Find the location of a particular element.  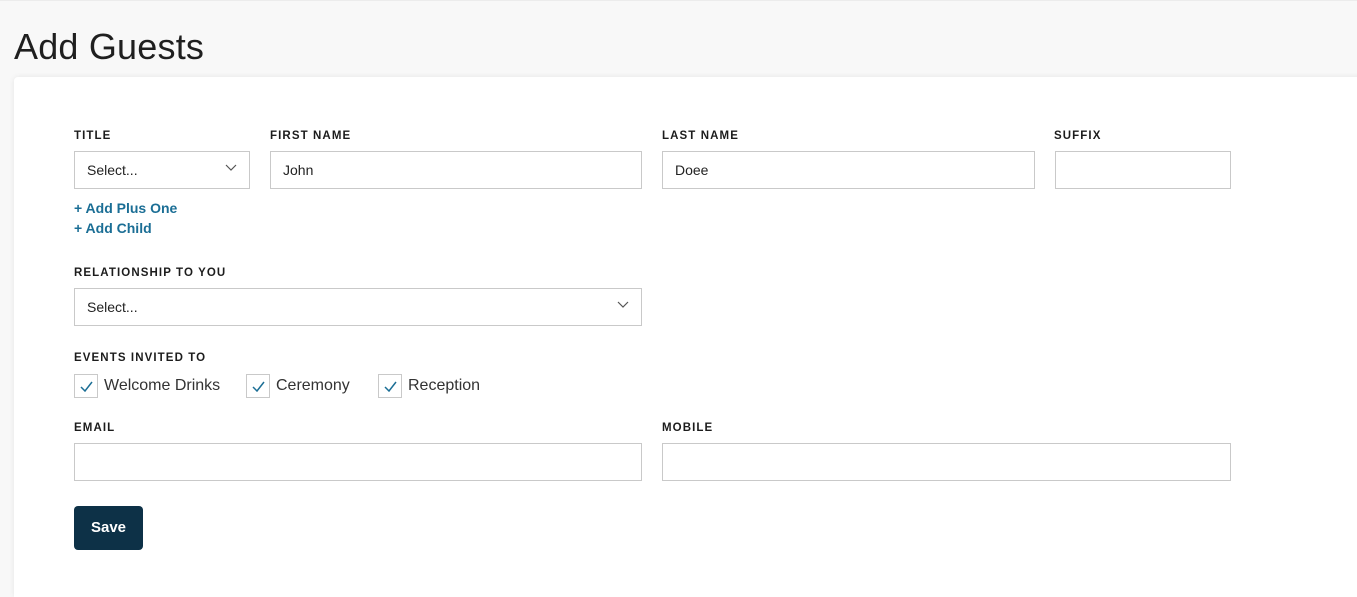

welcome-drinks-label: Welcome Drinks is located at coordinates (162, 385).